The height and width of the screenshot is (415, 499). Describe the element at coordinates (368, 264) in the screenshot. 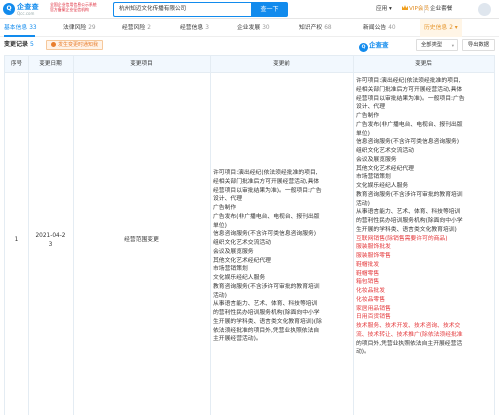

I see `after-line-added: 鞋帽批发` at that location.